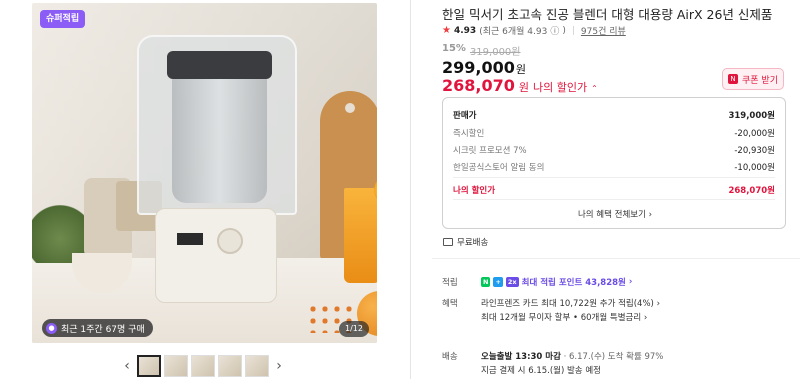 The width and height of the screenshot is (800, 379). I want to click on shipping-arrival: · 6.17.(수) 도착 확률 97%, so click(612, 357).